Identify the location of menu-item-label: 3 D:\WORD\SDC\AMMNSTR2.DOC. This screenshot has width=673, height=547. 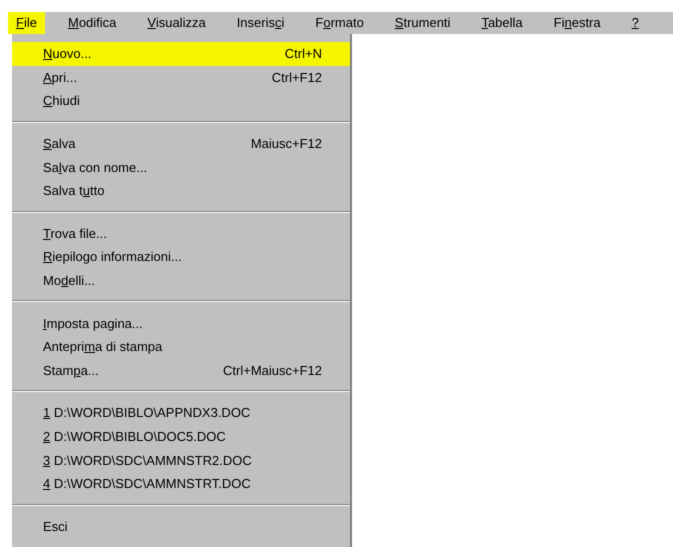
(147, 460).